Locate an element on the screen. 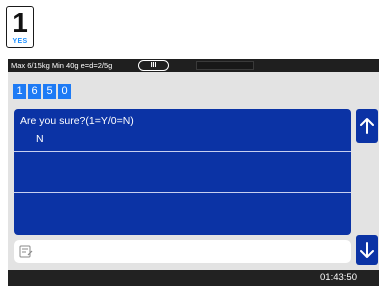 This screenshot has height=286, width=387. code-digit: 5 is located at coordinates (49, 91).